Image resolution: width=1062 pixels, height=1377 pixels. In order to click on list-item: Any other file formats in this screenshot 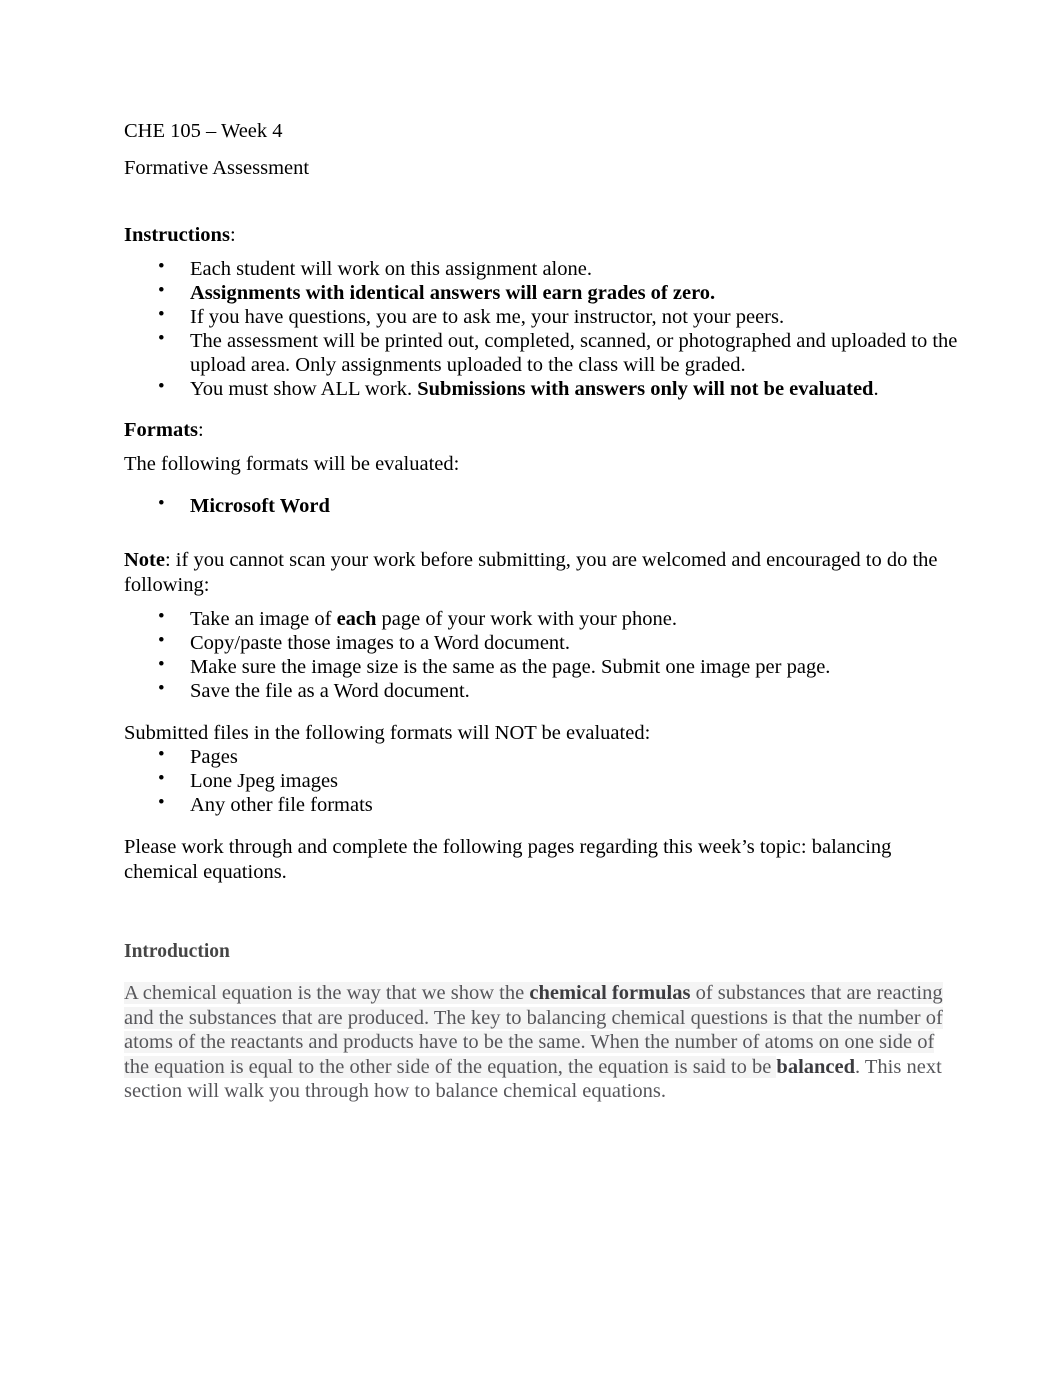, I will do `click(543, 804)`.